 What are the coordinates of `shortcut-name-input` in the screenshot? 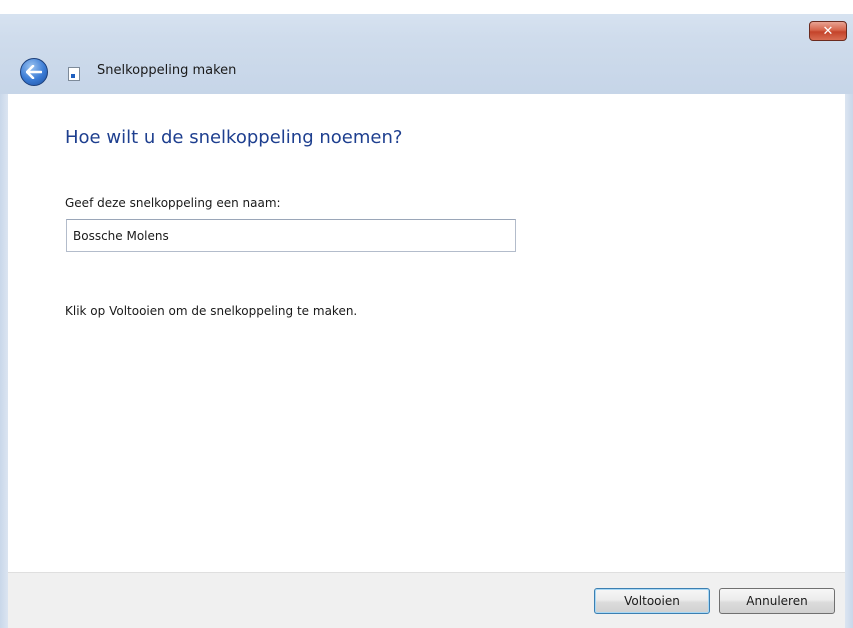 It's located at (291, 235).